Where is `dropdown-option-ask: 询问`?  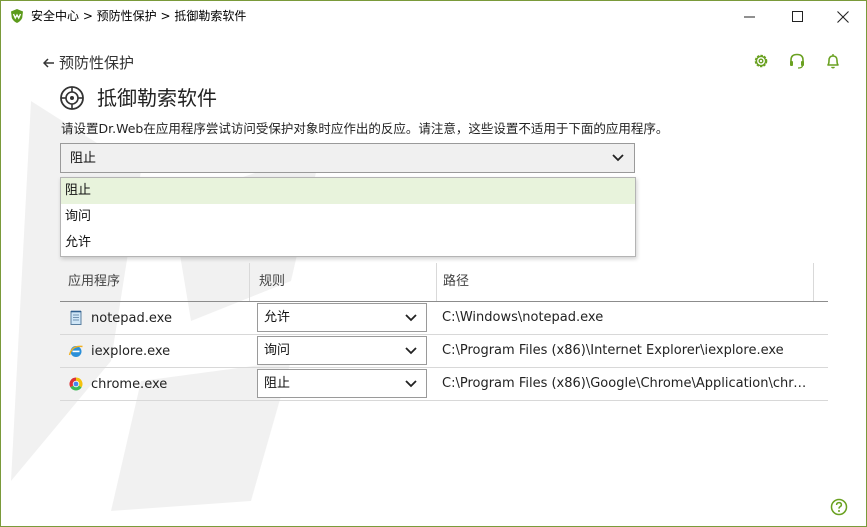 dropdown-option-ask: 询问 is located at coordinates (348, 217).